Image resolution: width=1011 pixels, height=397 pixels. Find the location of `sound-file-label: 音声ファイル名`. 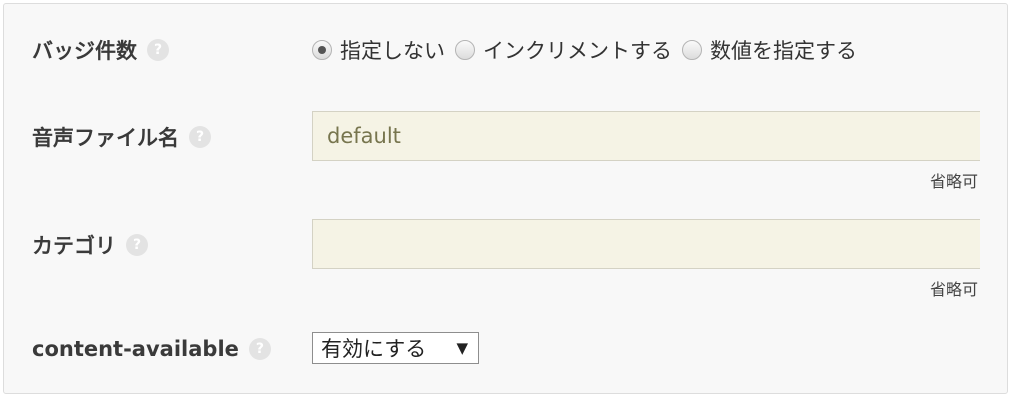

sound-file-label: 音声ファイル名 is located at coordinates (105, 138).